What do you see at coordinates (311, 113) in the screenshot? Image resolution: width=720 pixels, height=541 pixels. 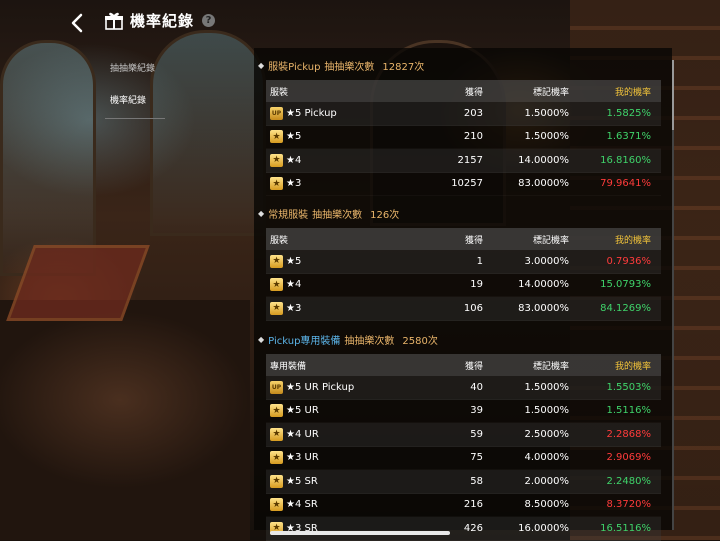 I see `row-name: ★5 Pickup` at bounding box center [311, 113].